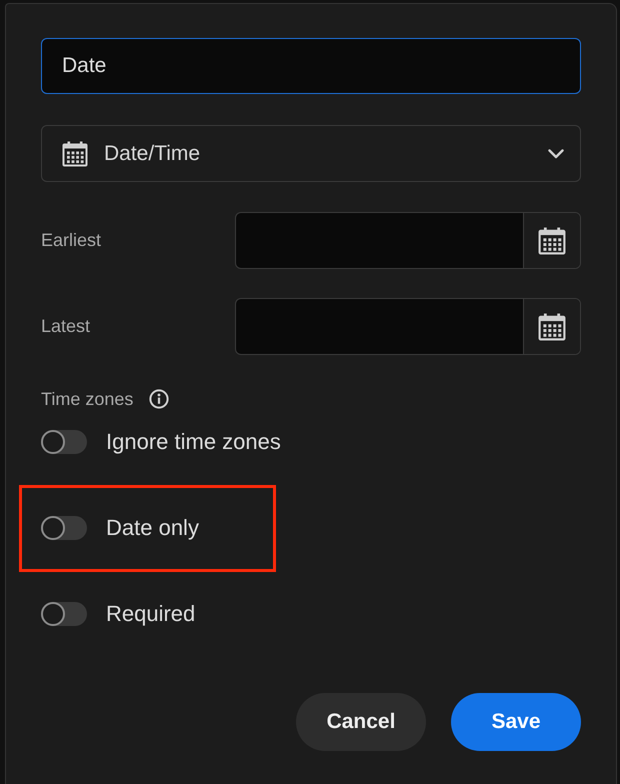 The width and height of the screenshot is (620, 784). Describe the element at coordinates (516, 722) in the screenshot. I see `save-button: Save` at that location.